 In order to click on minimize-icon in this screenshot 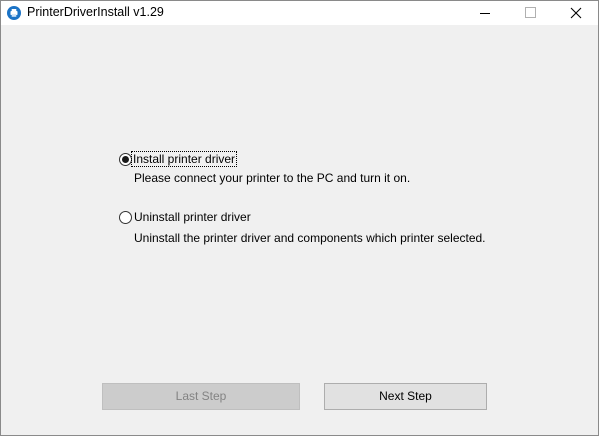, I will do `click(485, 13)`.